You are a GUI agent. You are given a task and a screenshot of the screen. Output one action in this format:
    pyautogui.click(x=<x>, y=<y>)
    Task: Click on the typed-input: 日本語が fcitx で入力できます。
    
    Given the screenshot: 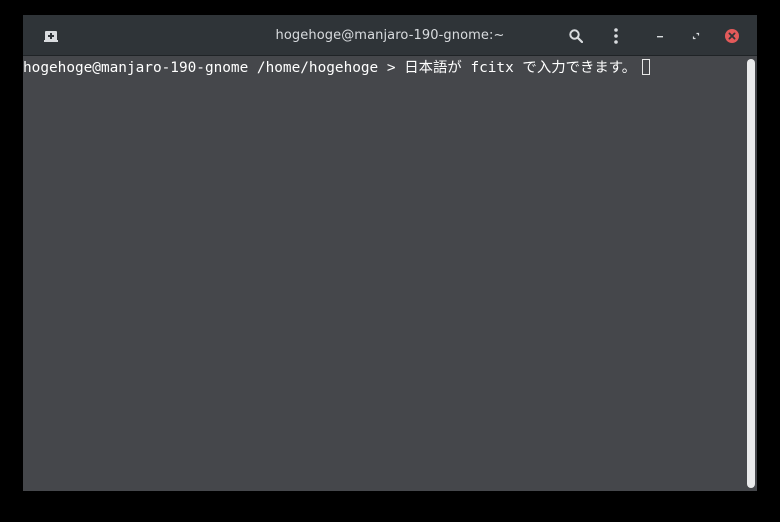 What is the action you would take?
    pyautogui.click(x=520, y=68)
    